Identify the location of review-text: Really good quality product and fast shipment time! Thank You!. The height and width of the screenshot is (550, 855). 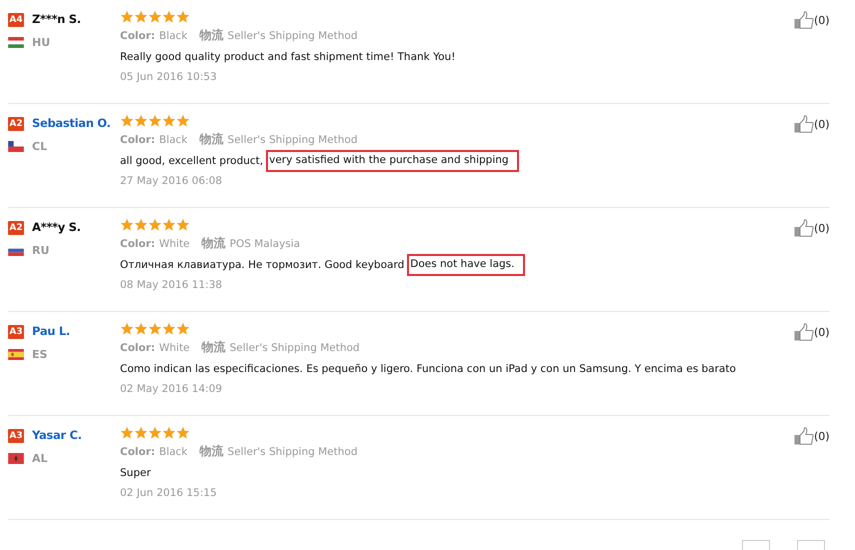
(288, 56).